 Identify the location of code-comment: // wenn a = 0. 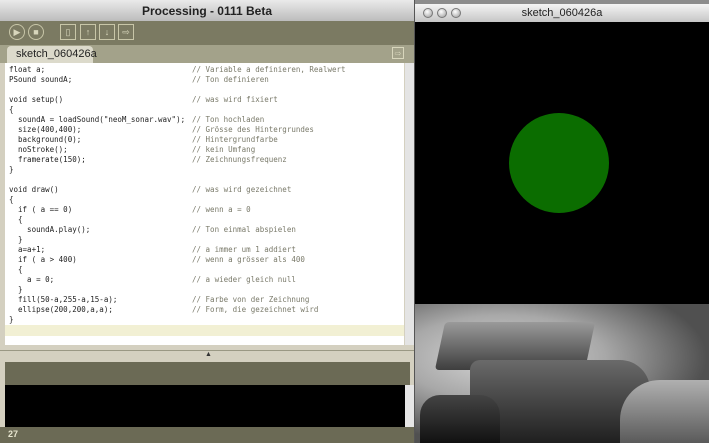
(221, 209).